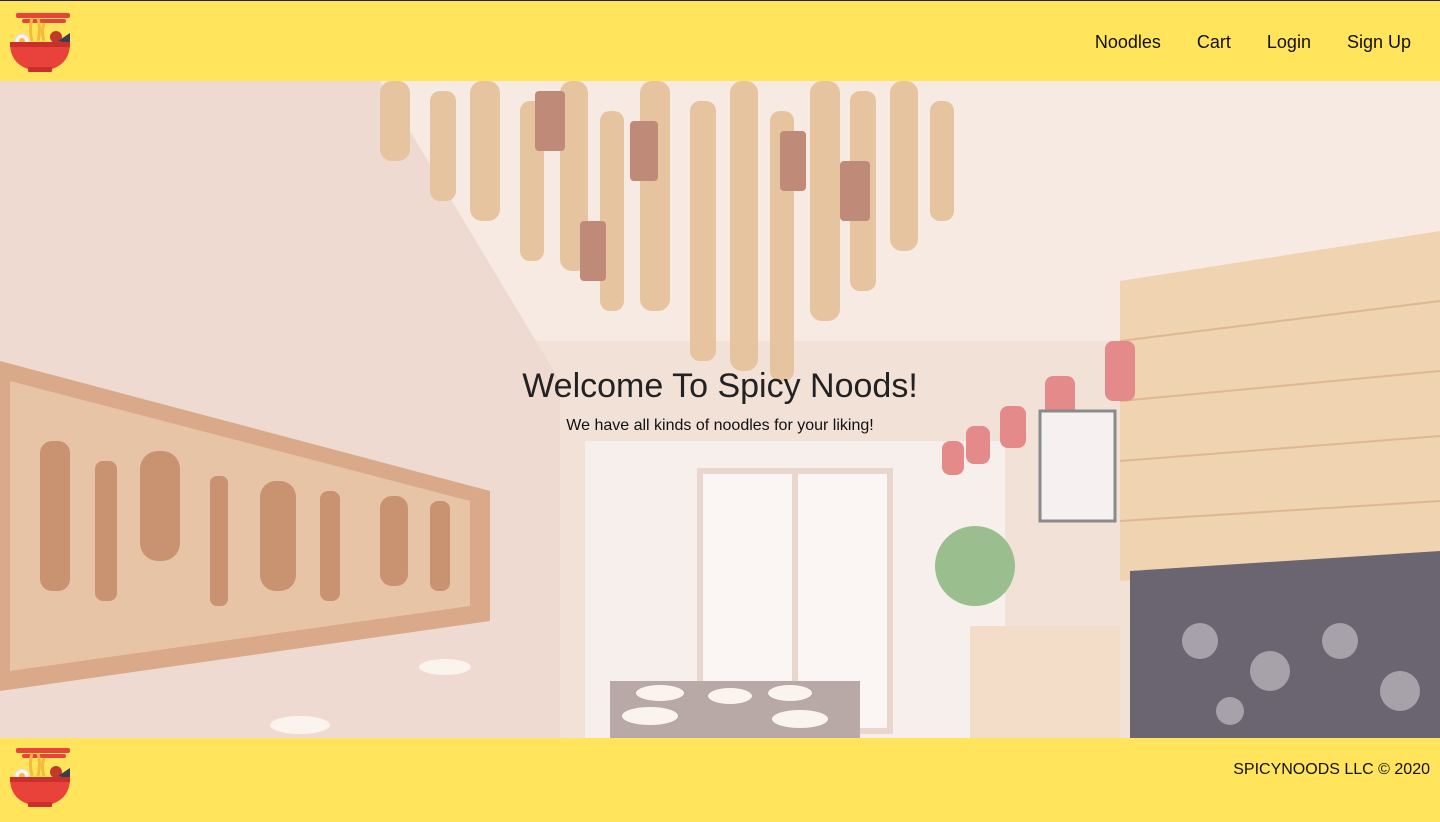  What do you see at coordinates (1331, 769) in the screenshot?
I see `copyright-text: SPICYNOODS LLC © 2020` at bounding box center [1331, 769].